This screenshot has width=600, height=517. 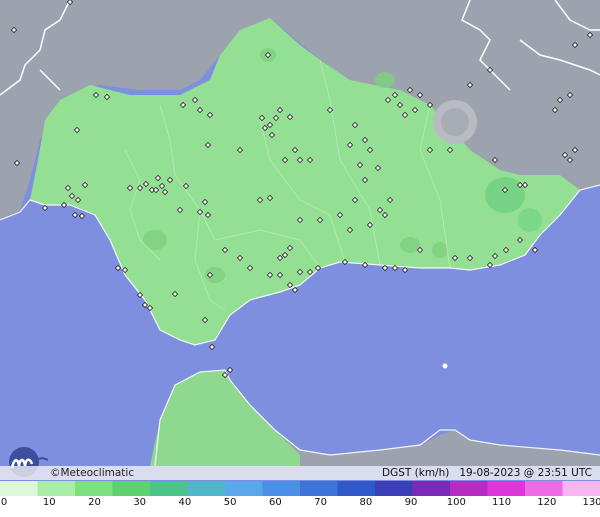 I want to click on alboran-island, so click(x=445, y=366).